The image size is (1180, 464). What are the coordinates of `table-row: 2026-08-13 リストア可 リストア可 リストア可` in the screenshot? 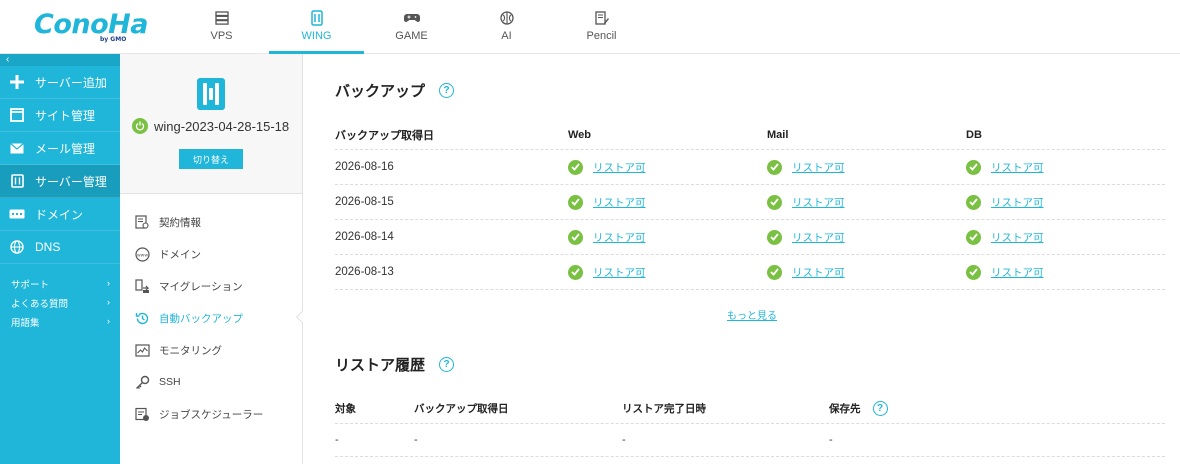 It's located at (750, 272).